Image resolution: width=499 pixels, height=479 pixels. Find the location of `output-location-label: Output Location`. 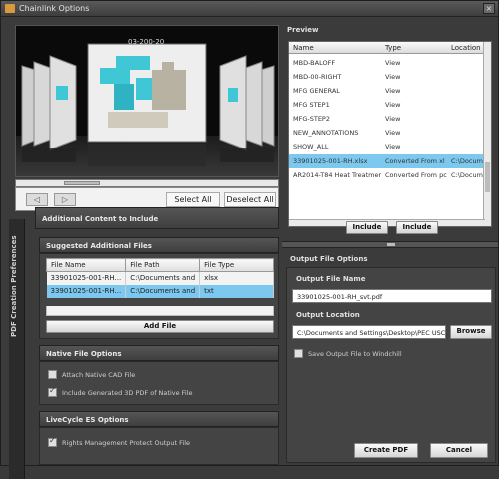

output-location-label: Output Location is located at coordinates (328, 315).